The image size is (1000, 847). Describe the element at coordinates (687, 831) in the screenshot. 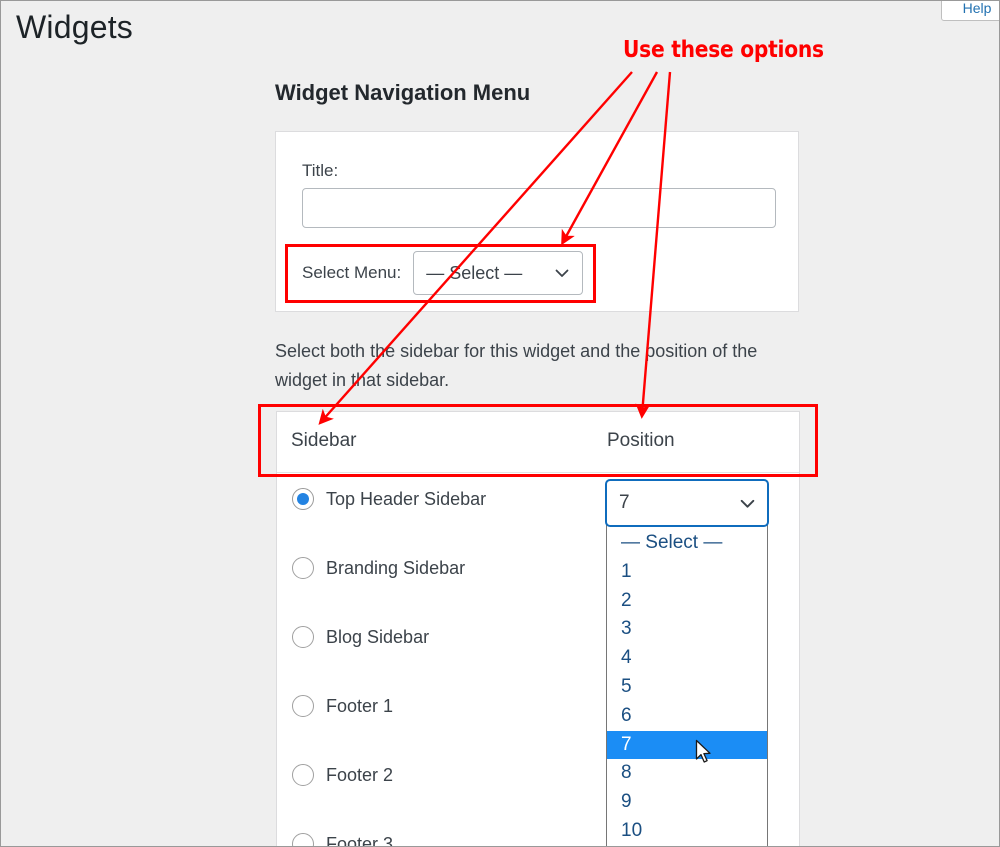

I see `position-option: 10` at that location.